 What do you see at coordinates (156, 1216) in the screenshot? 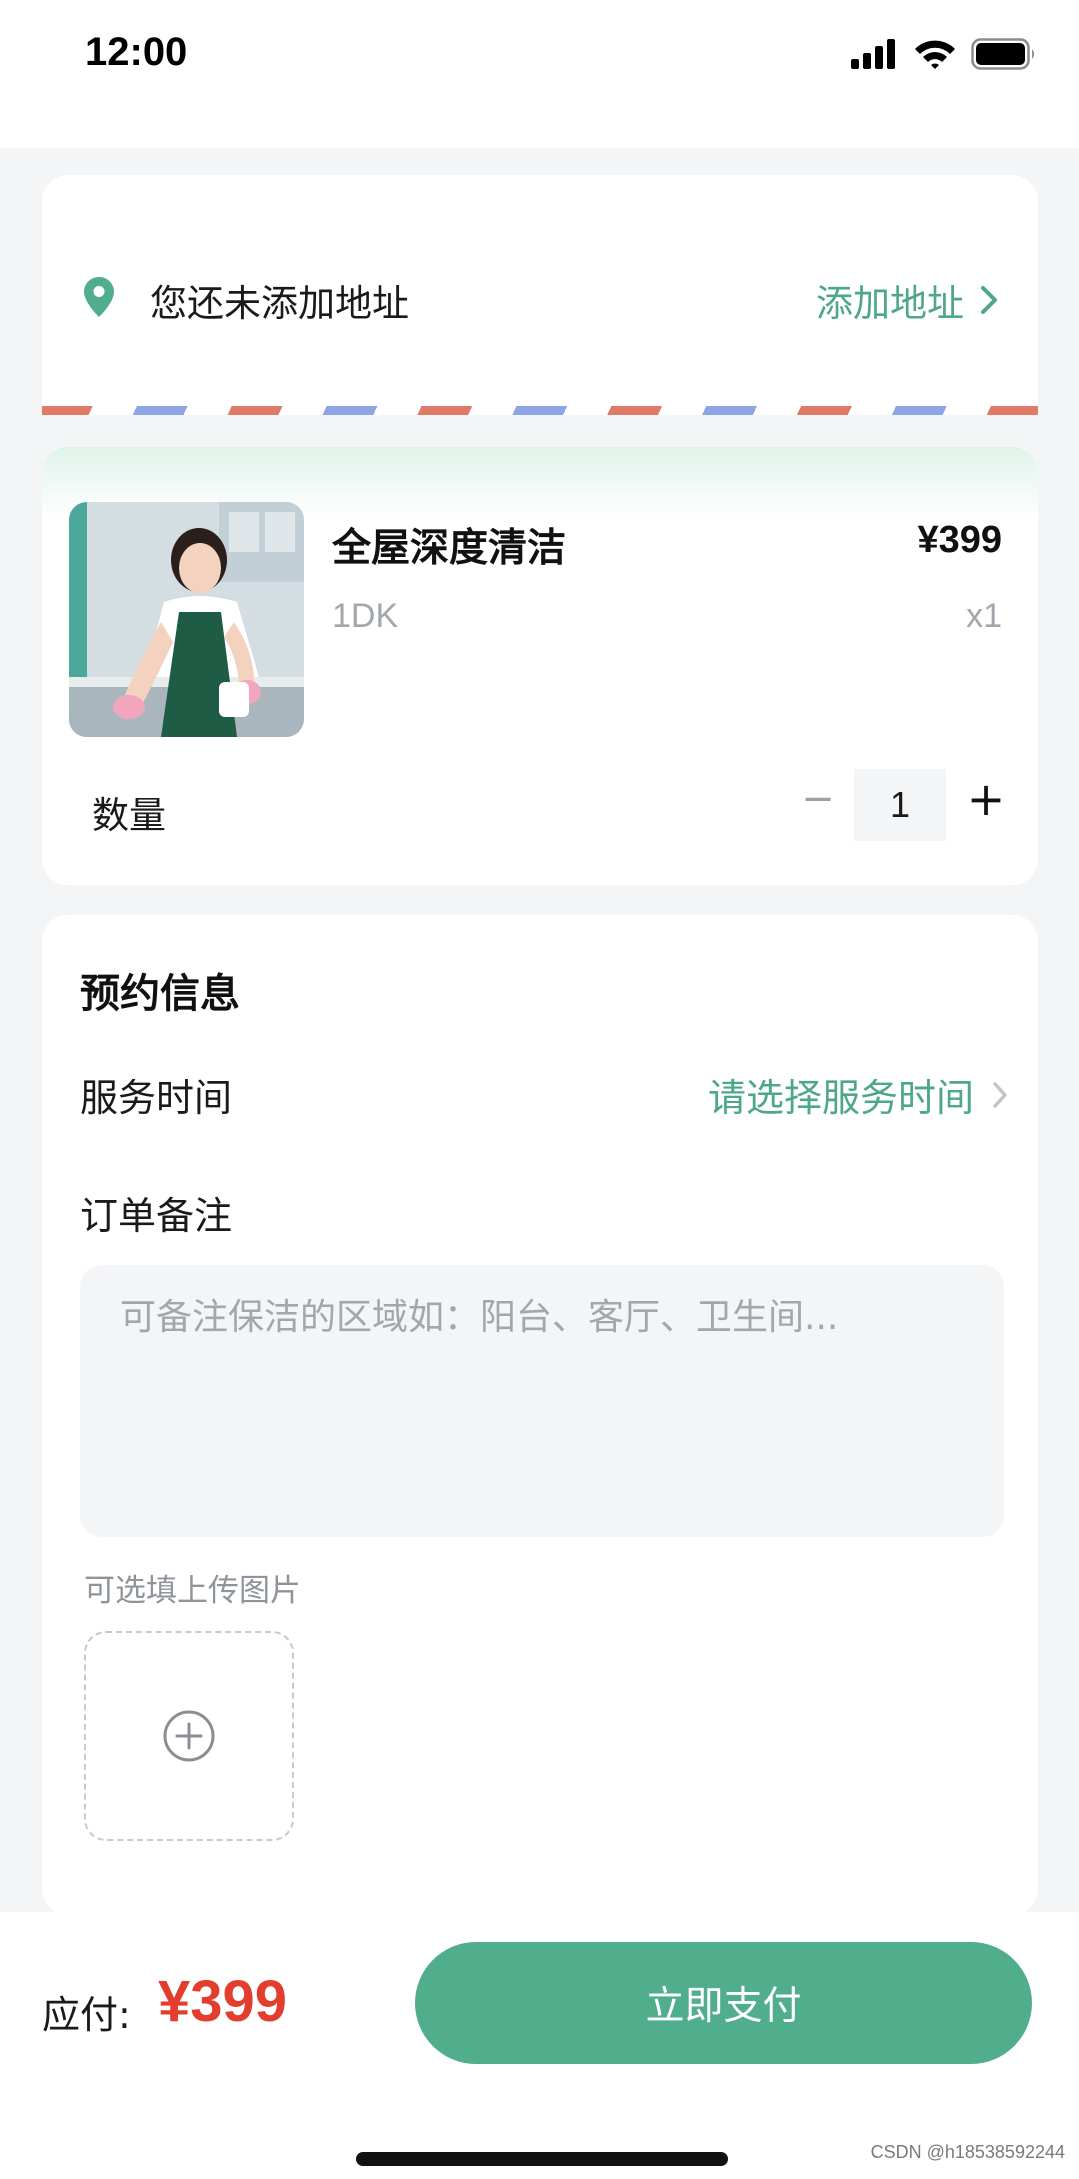
I see `order-note-label: 订单备注` at bounding box center [156, 1216].